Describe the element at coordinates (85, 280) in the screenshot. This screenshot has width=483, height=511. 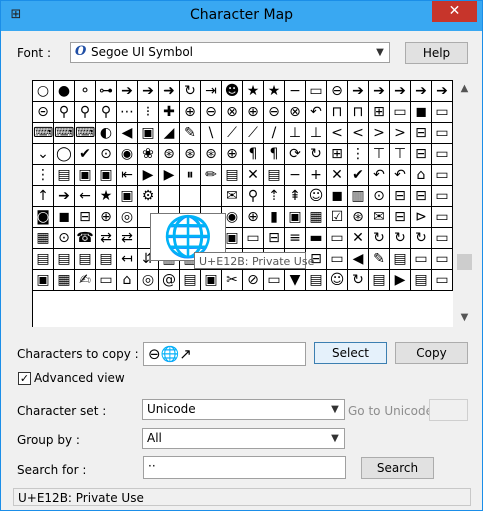
I see `character-cell: ✍` at that location.